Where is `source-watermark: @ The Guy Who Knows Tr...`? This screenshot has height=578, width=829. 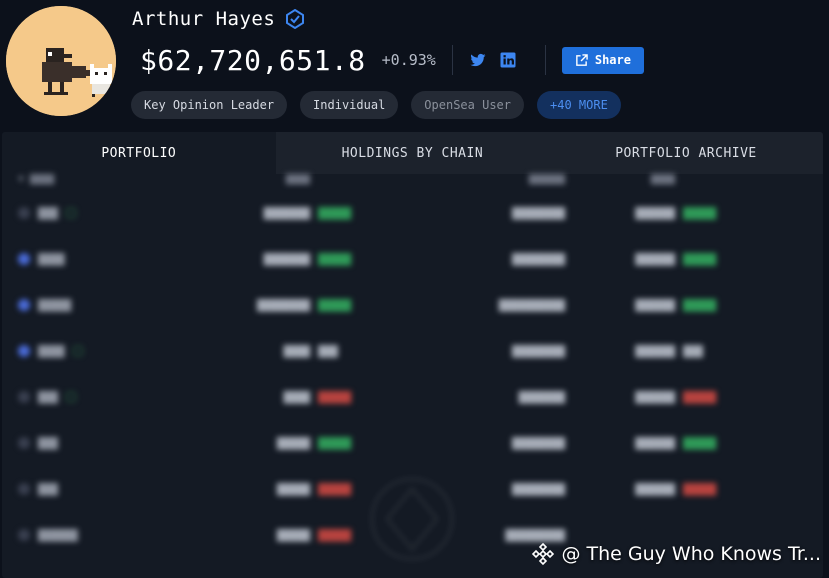
source-watermark: @ The Guy Who Knows Tr... is located at coordinates (676, 554).